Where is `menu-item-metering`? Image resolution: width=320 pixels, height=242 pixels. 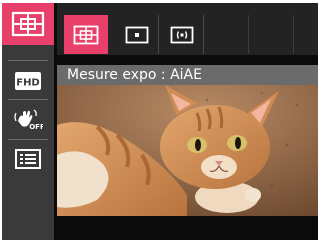
menu-item-metering is located at coordinates (28, 24).